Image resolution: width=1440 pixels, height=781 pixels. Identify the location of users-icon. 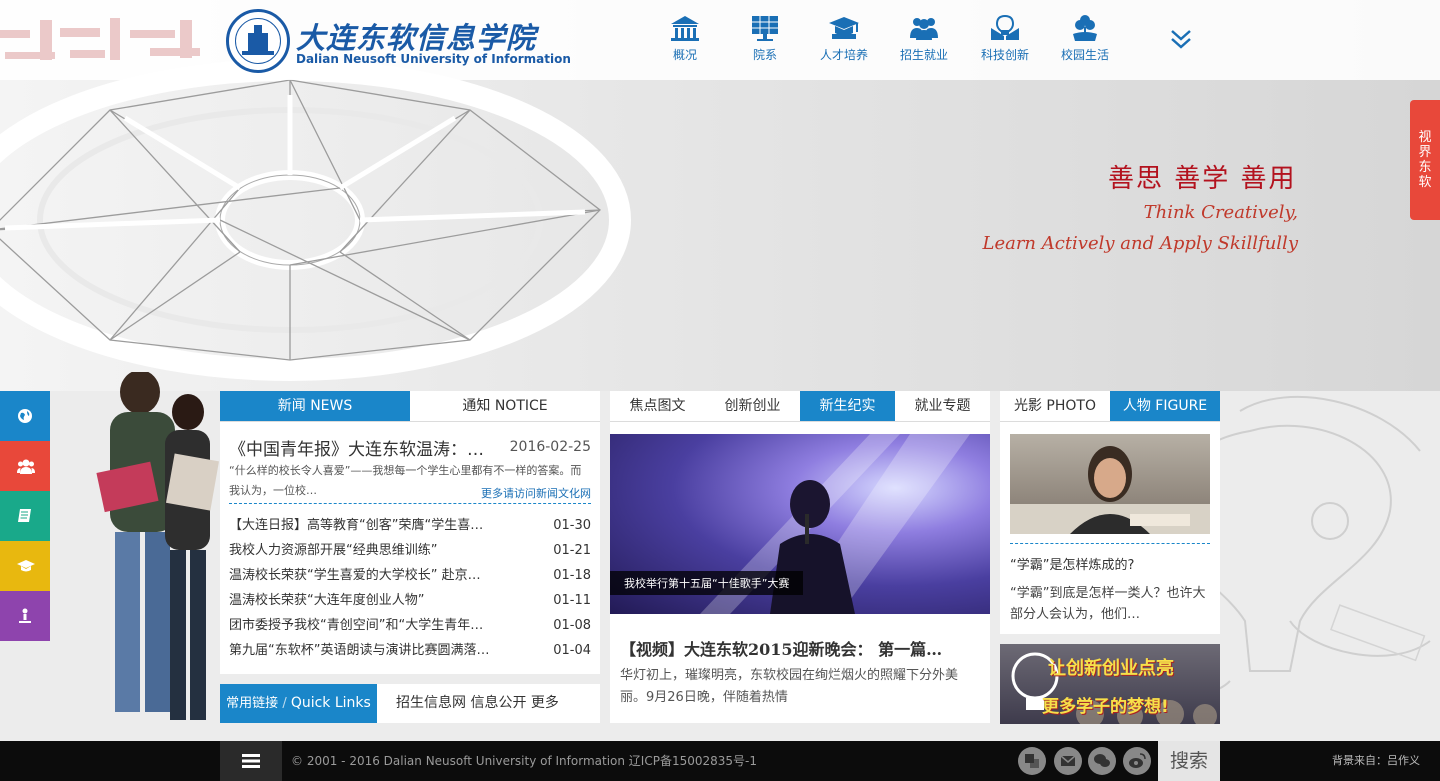
(26, 466).